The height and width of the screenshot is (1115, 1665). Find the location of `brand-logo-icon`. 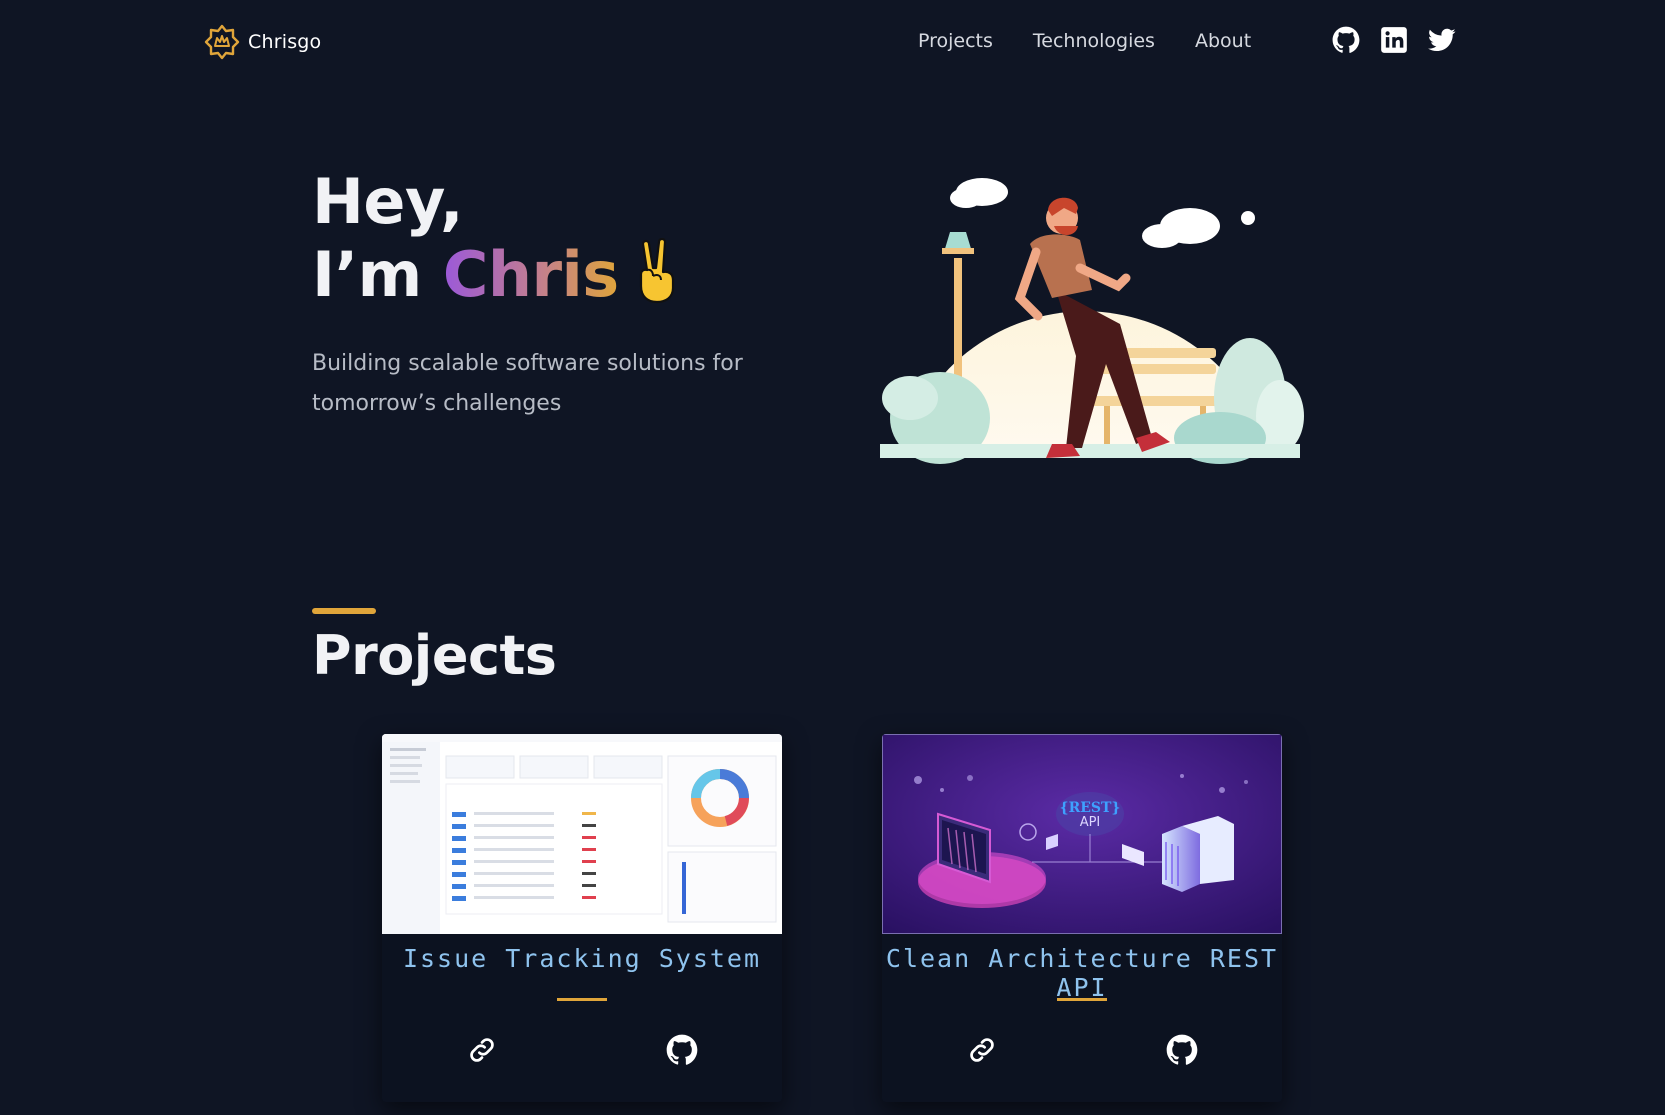

brand-logo-icon is located at coordinates (222, 42).